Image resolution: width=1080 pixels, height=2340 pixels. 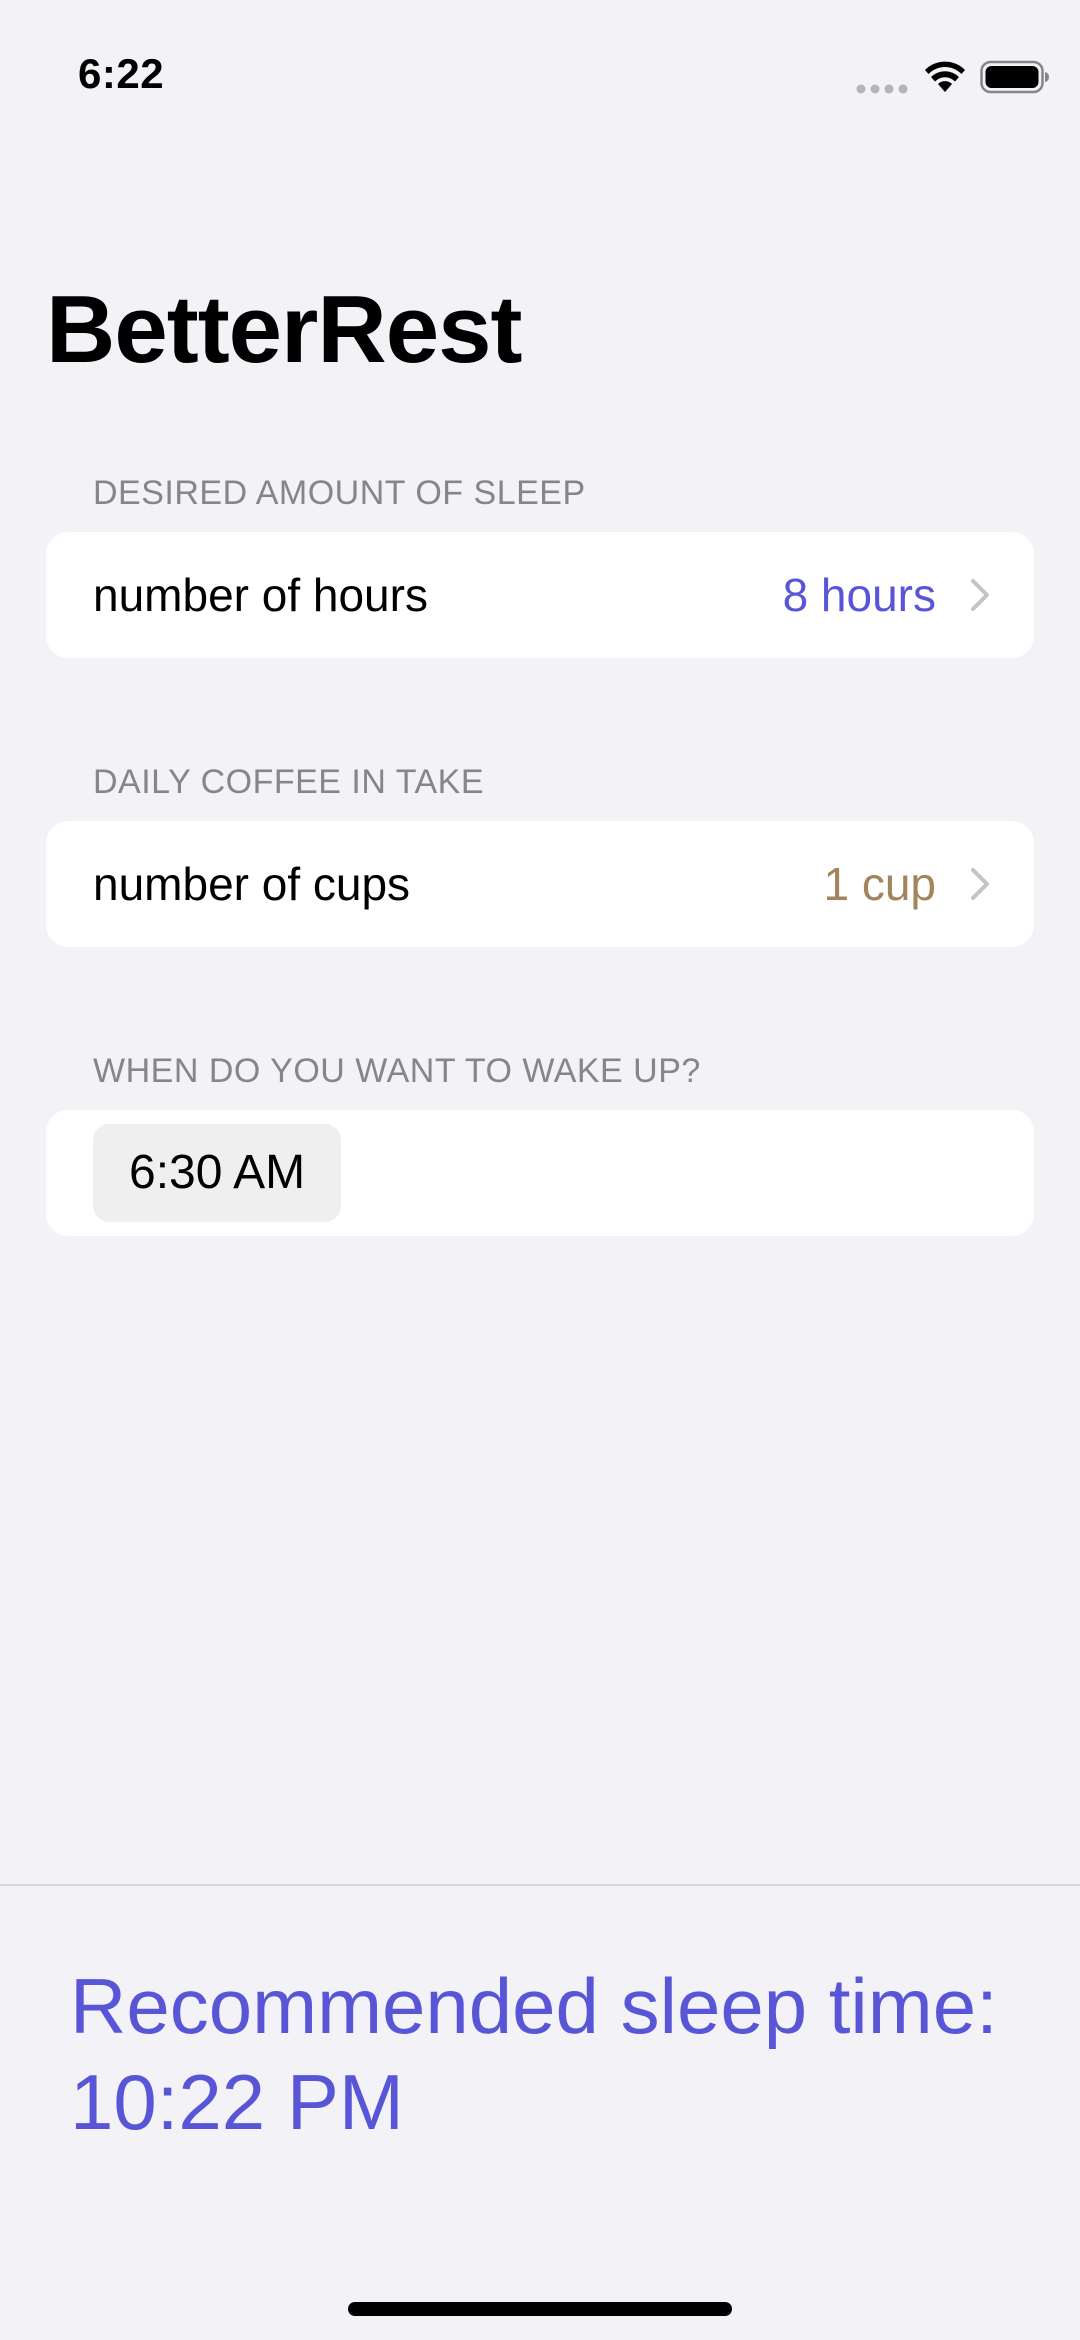 I want to click on status-time: 6:22, so click(x=121, y=73).